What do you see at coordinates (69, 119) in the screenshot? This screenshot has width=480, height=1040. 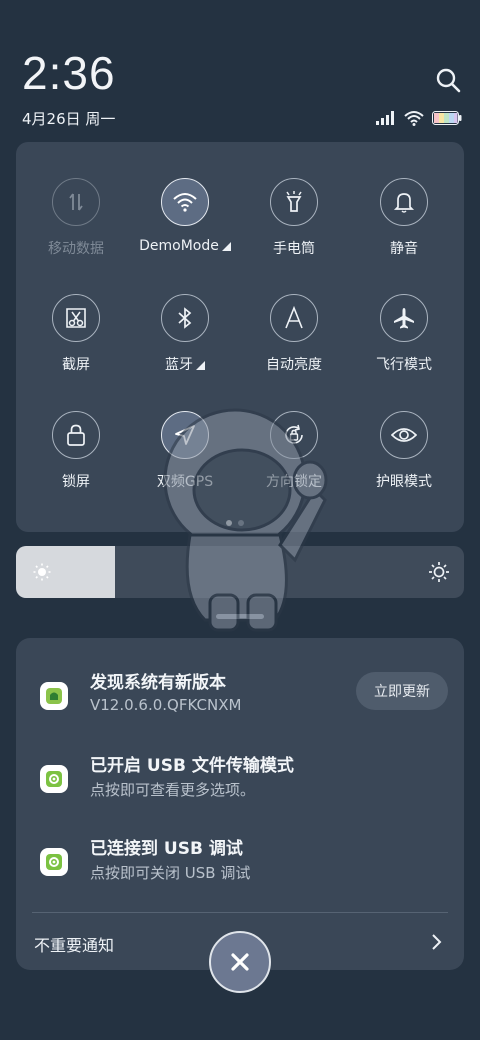 I see `date-label: 4月26日 周一` at bounding box center [69, 119].